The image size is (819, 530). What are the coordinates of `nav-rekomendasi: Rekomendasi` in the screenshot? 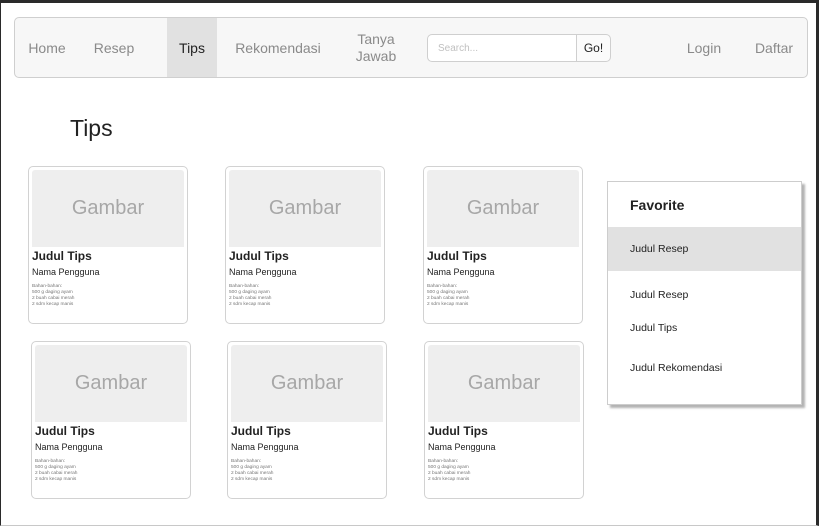 It's located at (278, 47).